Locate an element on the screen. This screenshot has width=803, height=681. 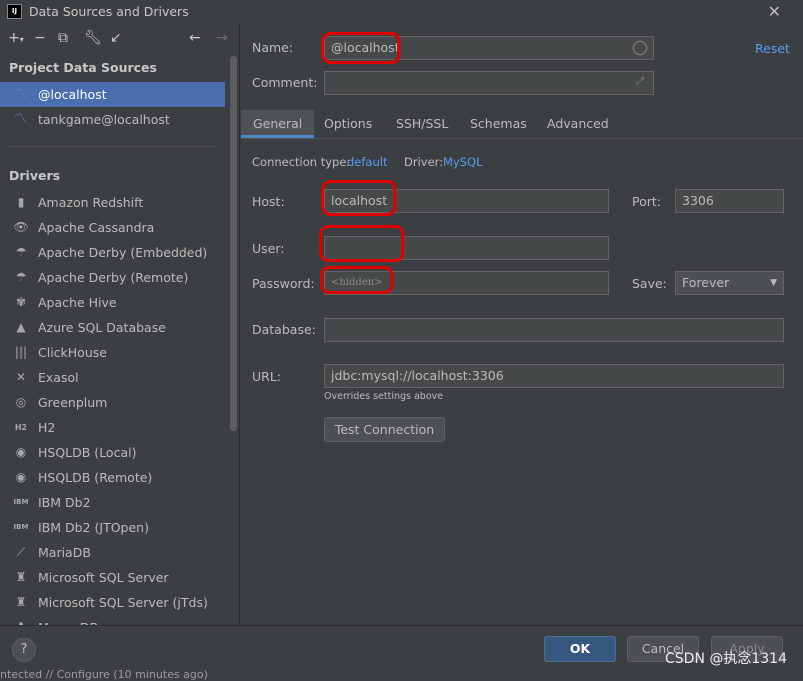
driver-label: Apache Hive is located at coordinates (77, 302).